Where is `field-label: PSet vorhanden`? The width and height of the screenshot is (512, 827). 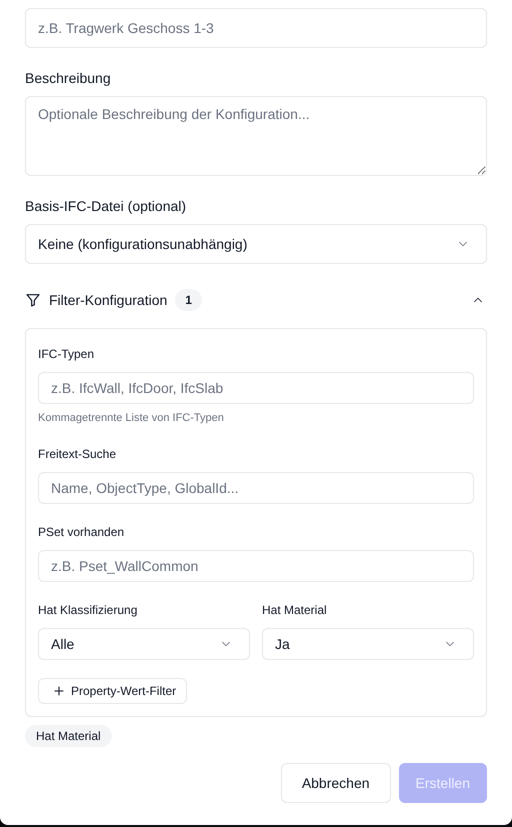
field-label: PSet vorhanden is located at coordinates (82, 532).